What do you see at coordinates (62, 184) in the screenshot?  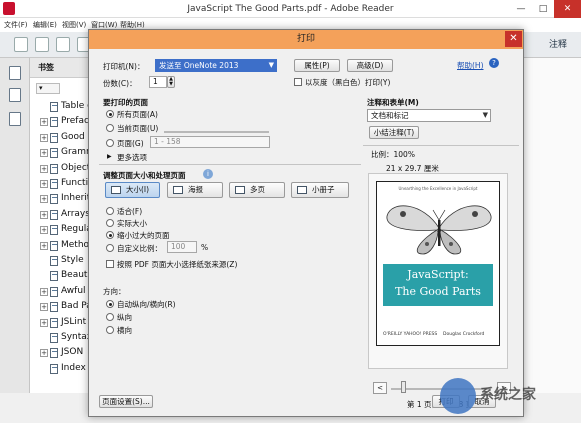 I see `bookmark-item: + Functio` at bounding box center [62, 184].